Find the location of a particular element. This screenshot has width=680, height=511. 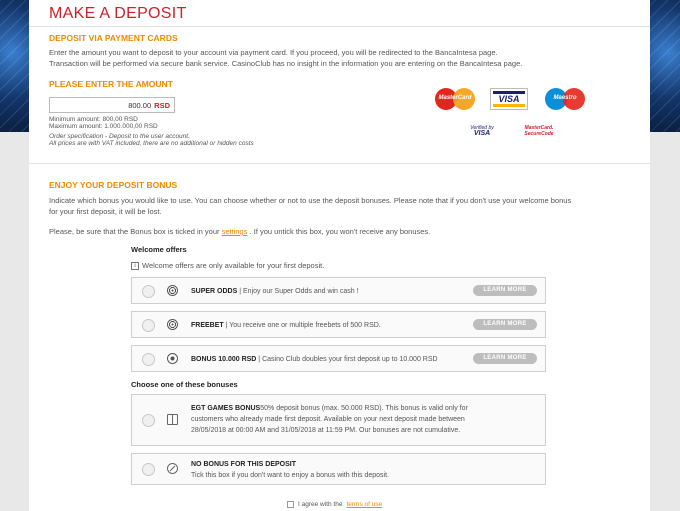

amount-heading: PLEASE ENTER THE AMOUNT is located at coordinates (111, 84).